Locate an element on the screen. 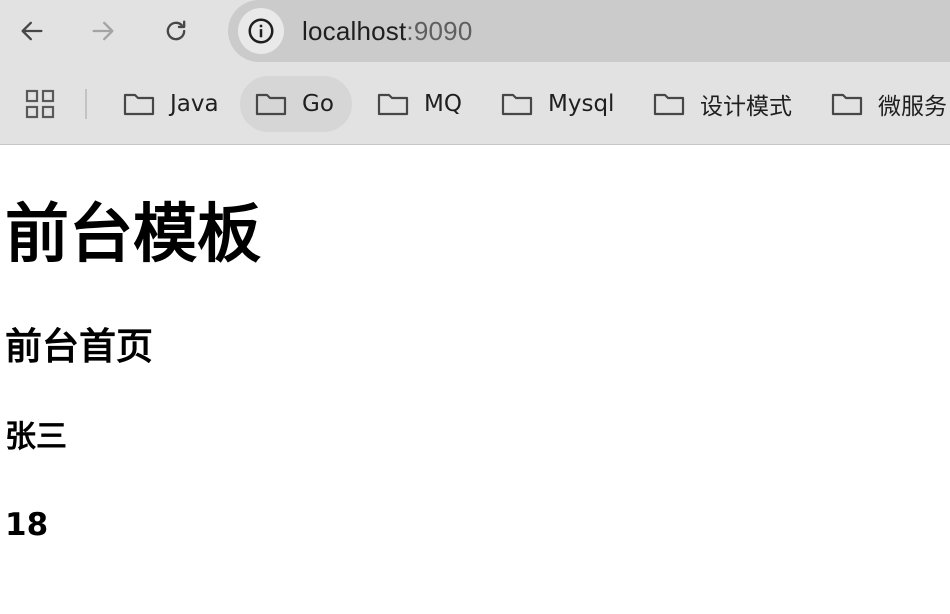 This screenshot has width=950, height=614. reload-button is located at coordinates (176, 31).